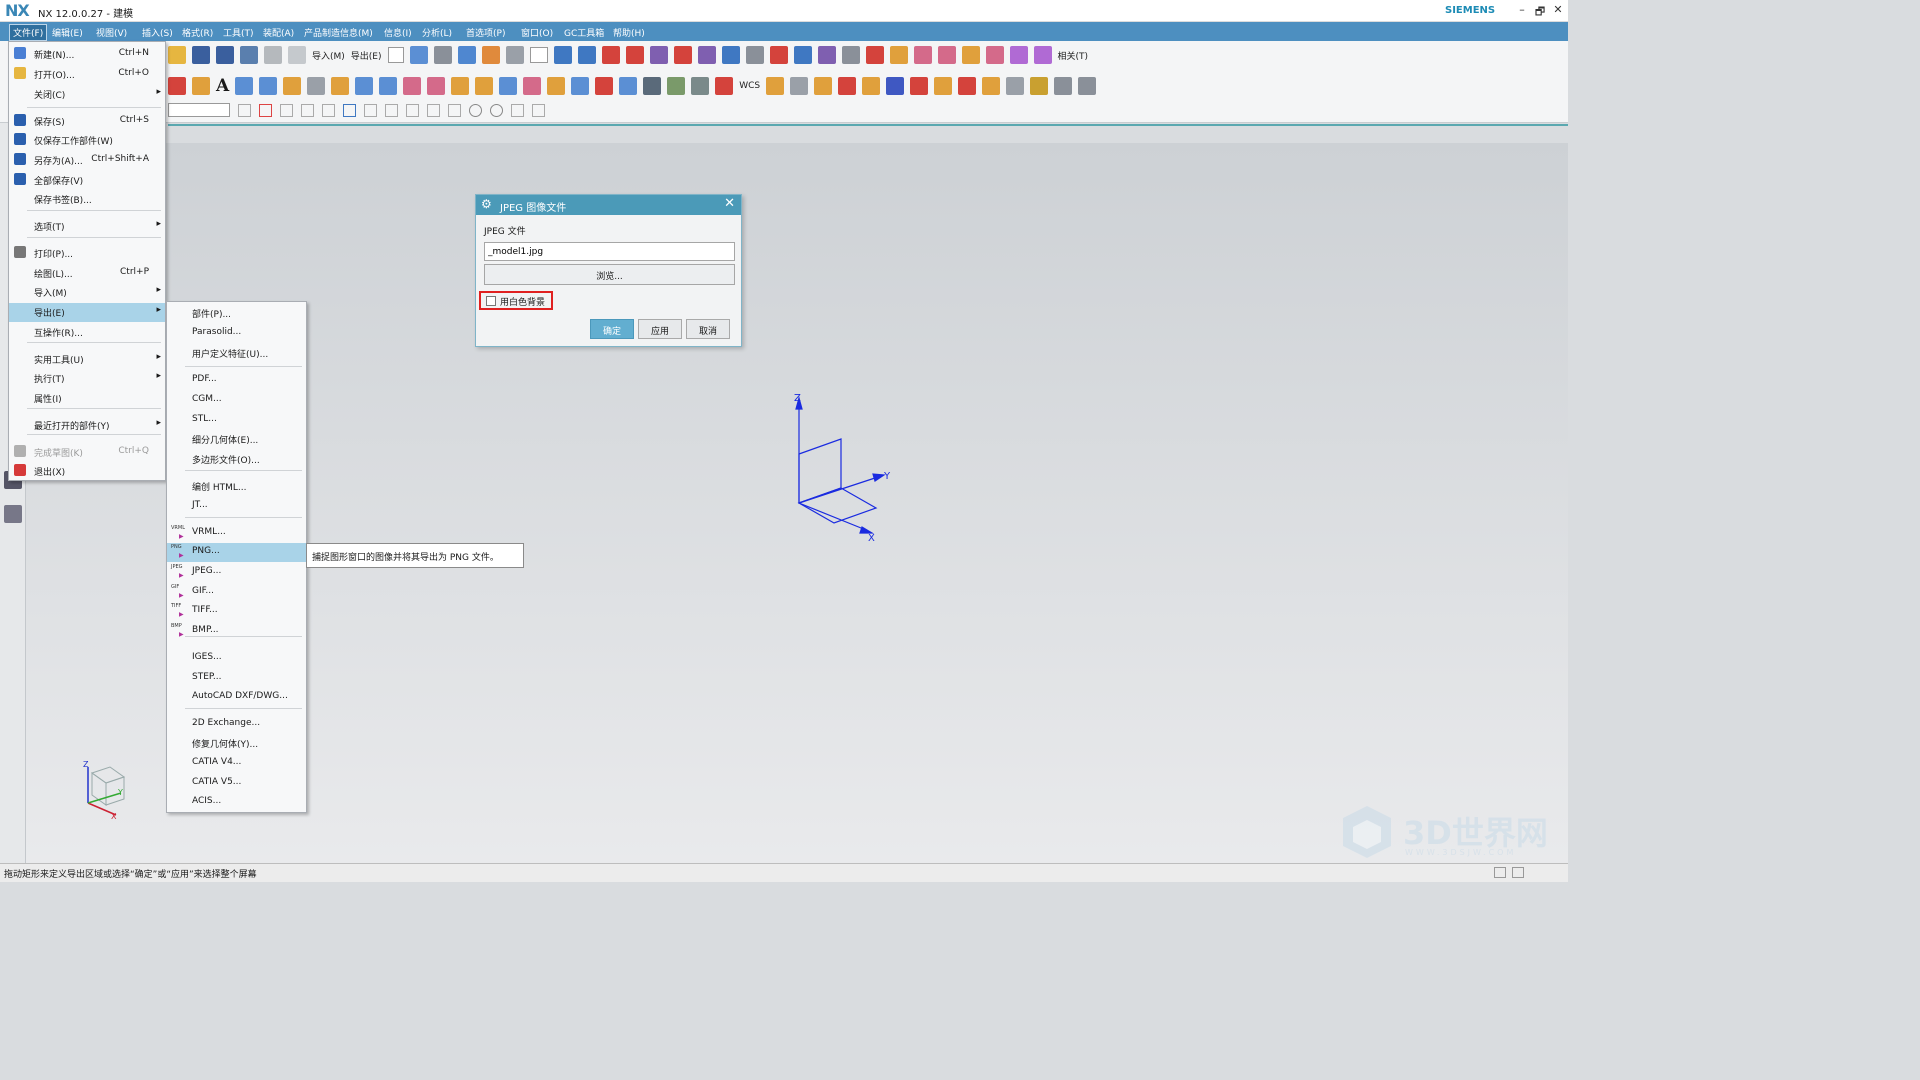 The height and width of the screenshot is (1080, 1920). Describe the element at coordinates (1039, 86) in the screenshot. I see `link-icon` at that location.